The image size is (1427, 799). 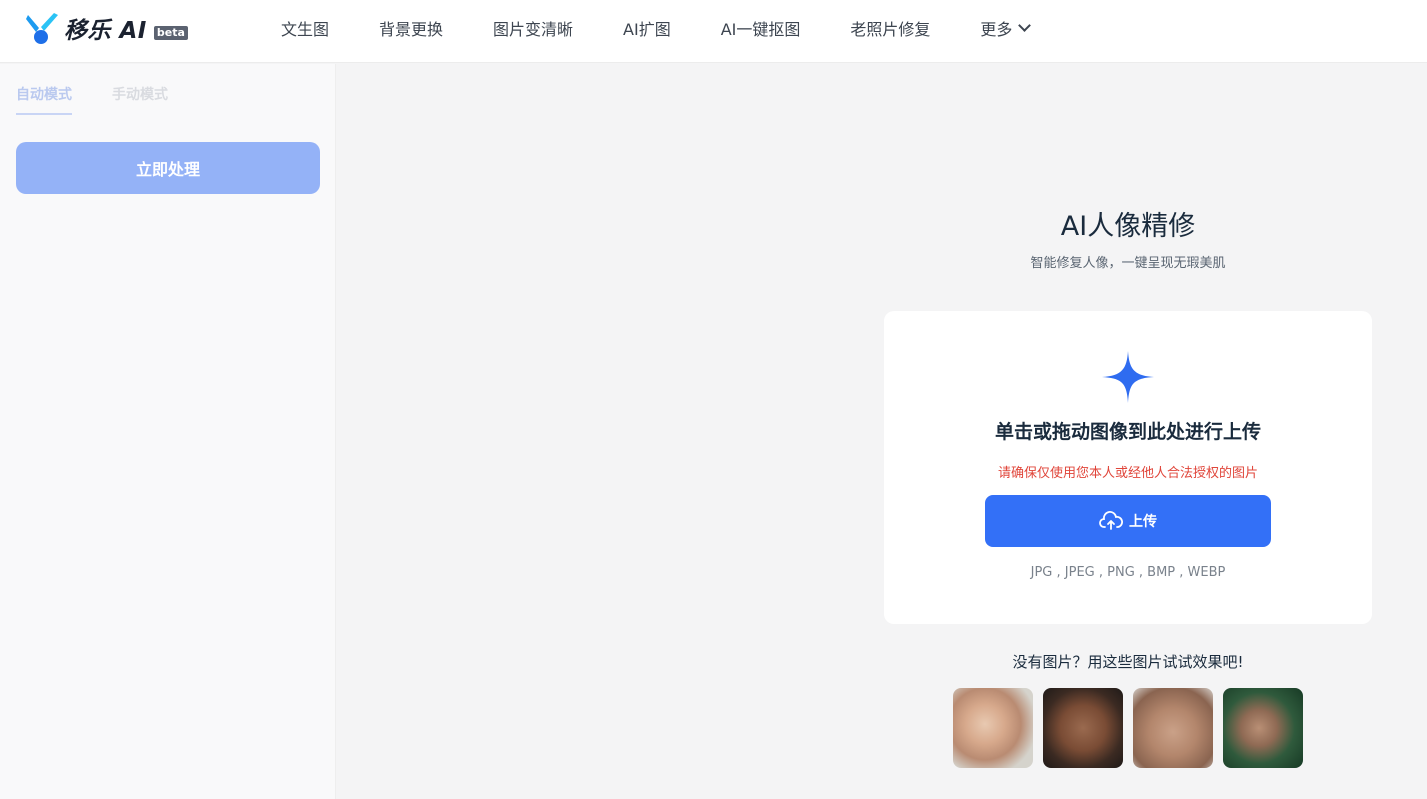 What do you see at coordinates (1128, 521) in the screenshot?
I see `upload-button: 上传` at bounding box center [1128, 521].